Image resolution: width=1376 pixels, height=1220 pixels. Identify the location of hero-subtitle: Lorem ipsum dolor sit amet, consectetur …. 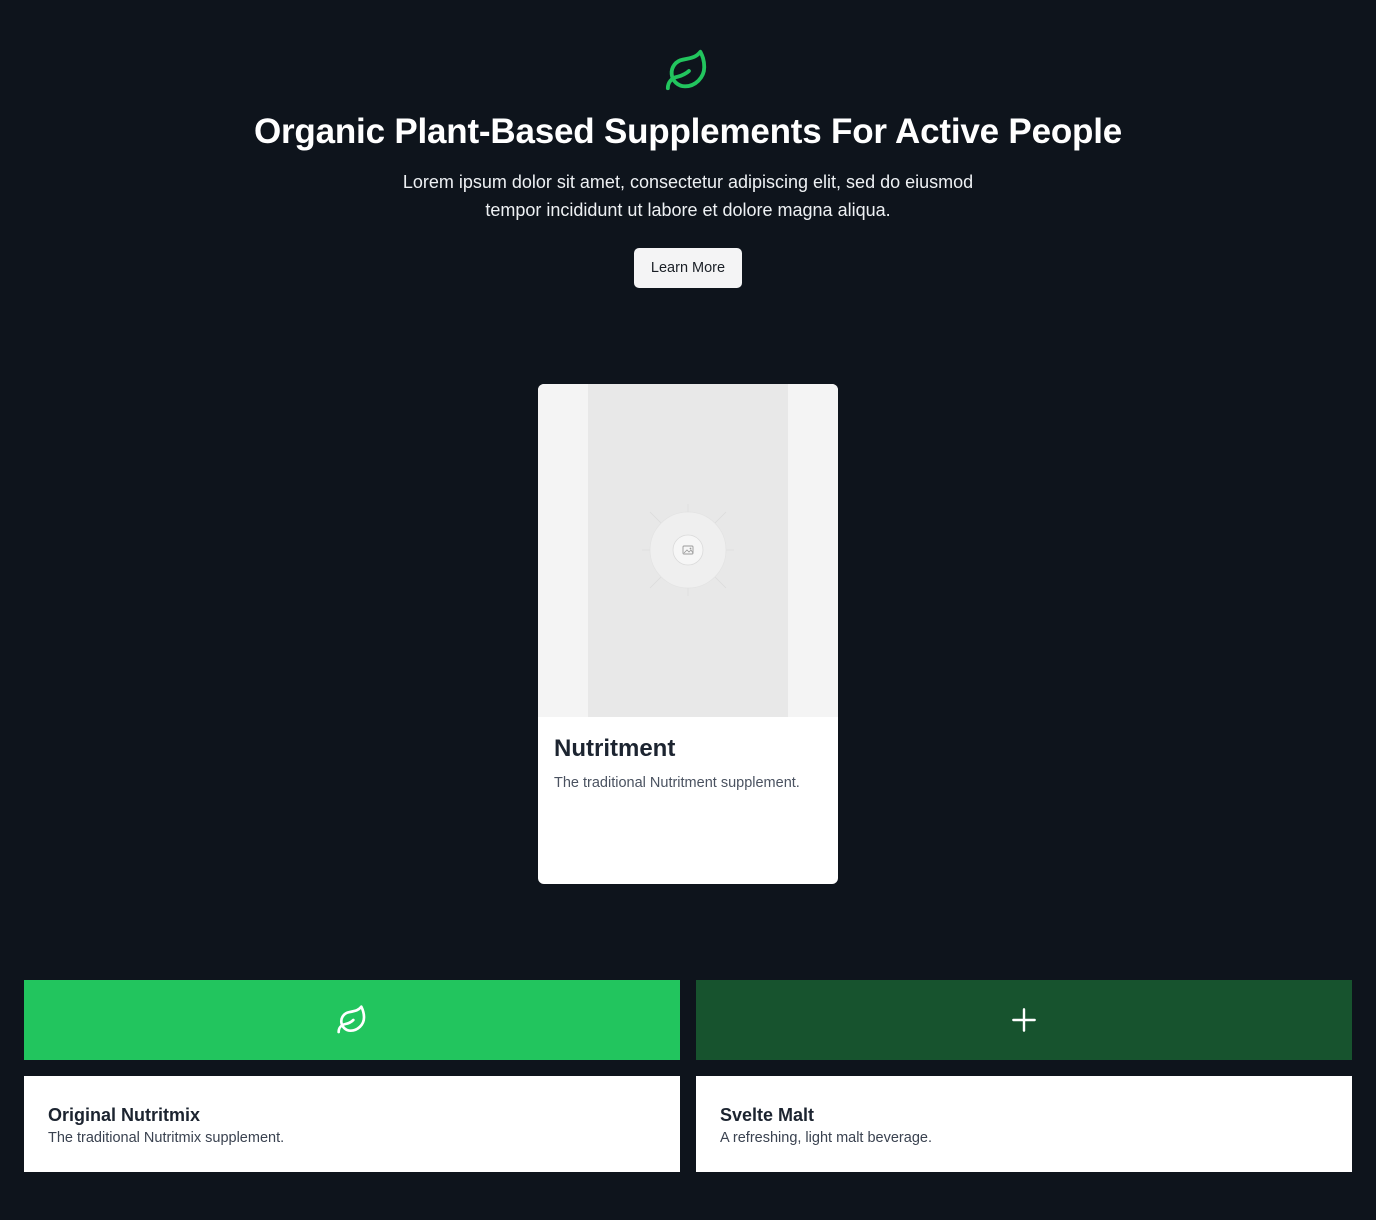
(688, 196).